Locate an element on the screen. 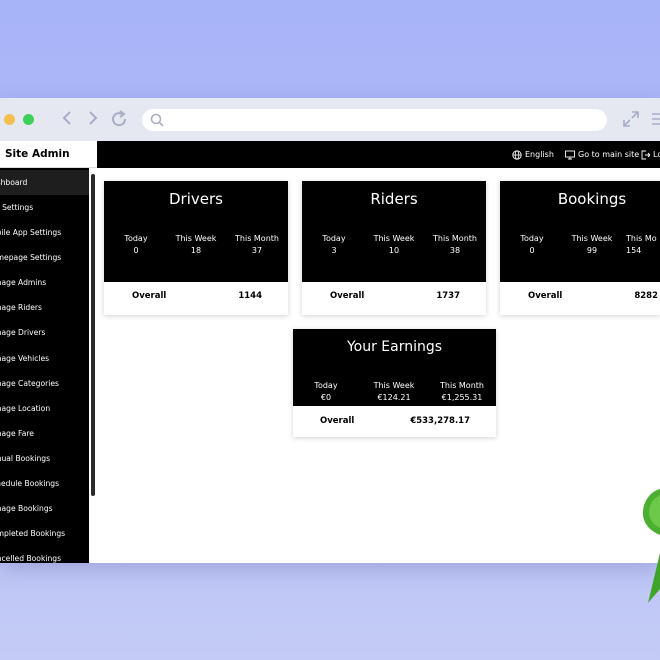 This screenshot has width=660, height=660. stat-week: This Week €124.21 is located at coordinates (394, 392).